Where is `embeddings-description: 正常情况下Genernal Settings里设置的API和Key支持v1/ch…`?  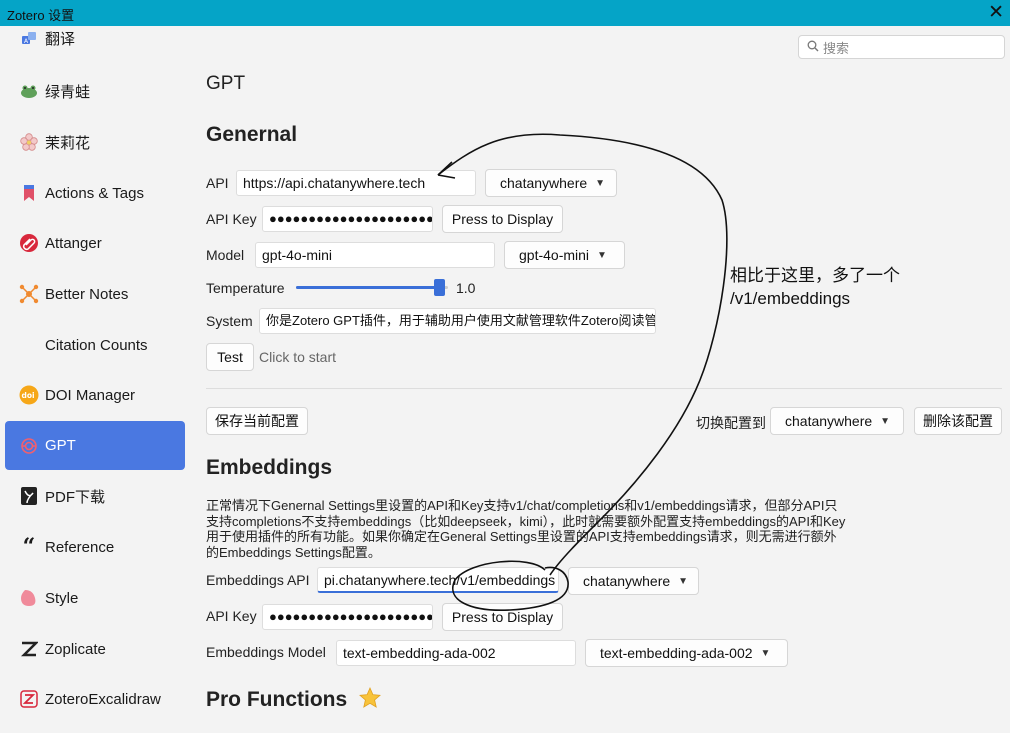
embeddings-description: 正常情况下Genernal Settings里设置的API和Key支持v1/ch… is located at coordinates (526, 529).